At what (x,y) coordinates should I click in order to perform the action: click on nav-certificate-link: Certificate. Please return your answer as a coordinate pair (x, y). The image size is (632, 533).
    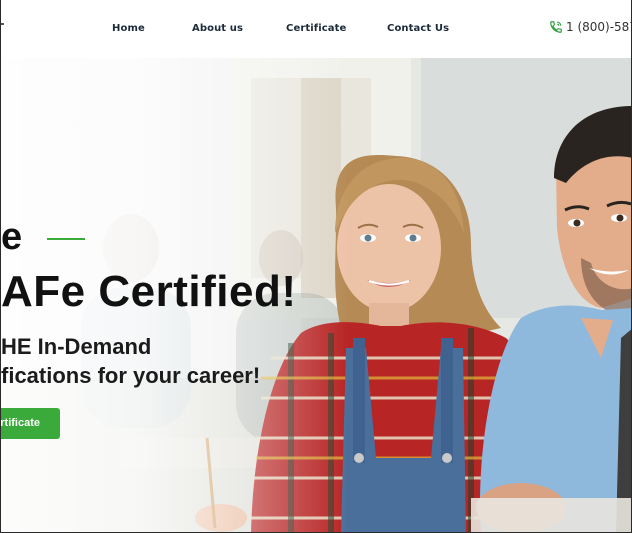
    Looking at the image, I should click on (316, 28).